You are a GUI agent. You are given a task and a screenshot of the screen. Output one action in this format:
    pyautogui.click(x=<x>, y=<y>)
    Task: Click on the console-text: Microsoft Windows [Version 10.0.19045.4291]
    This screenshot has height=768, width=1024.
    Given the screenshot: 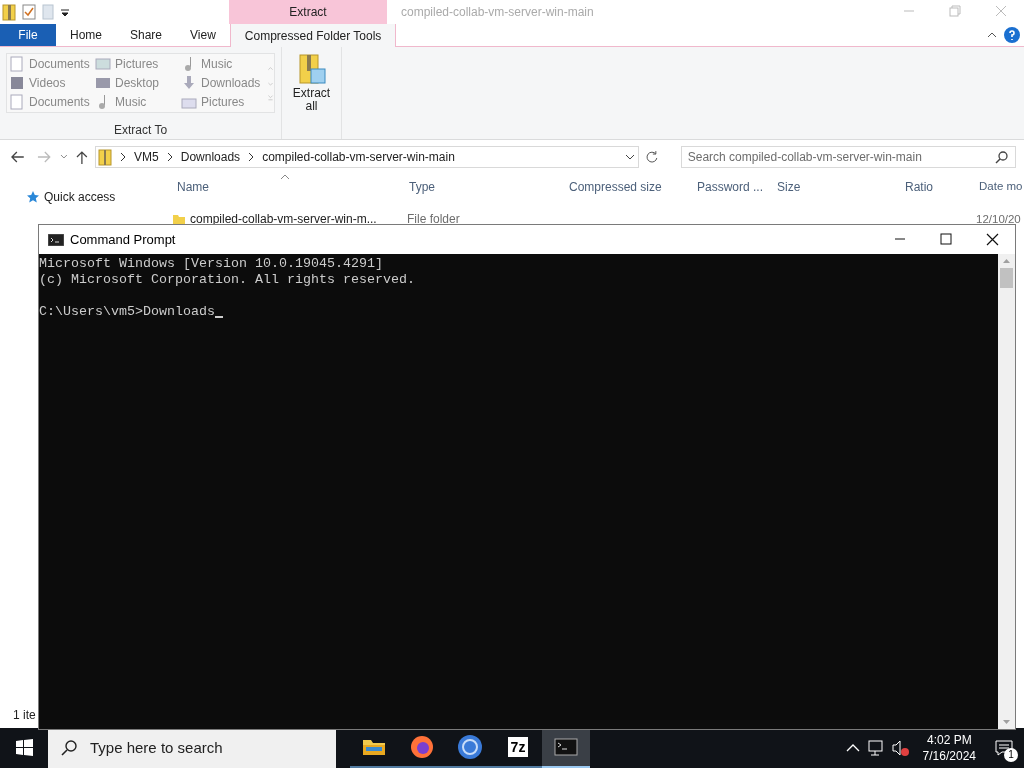 What is the action you would take?
    pyautogui.click(x=211, y=264)
    